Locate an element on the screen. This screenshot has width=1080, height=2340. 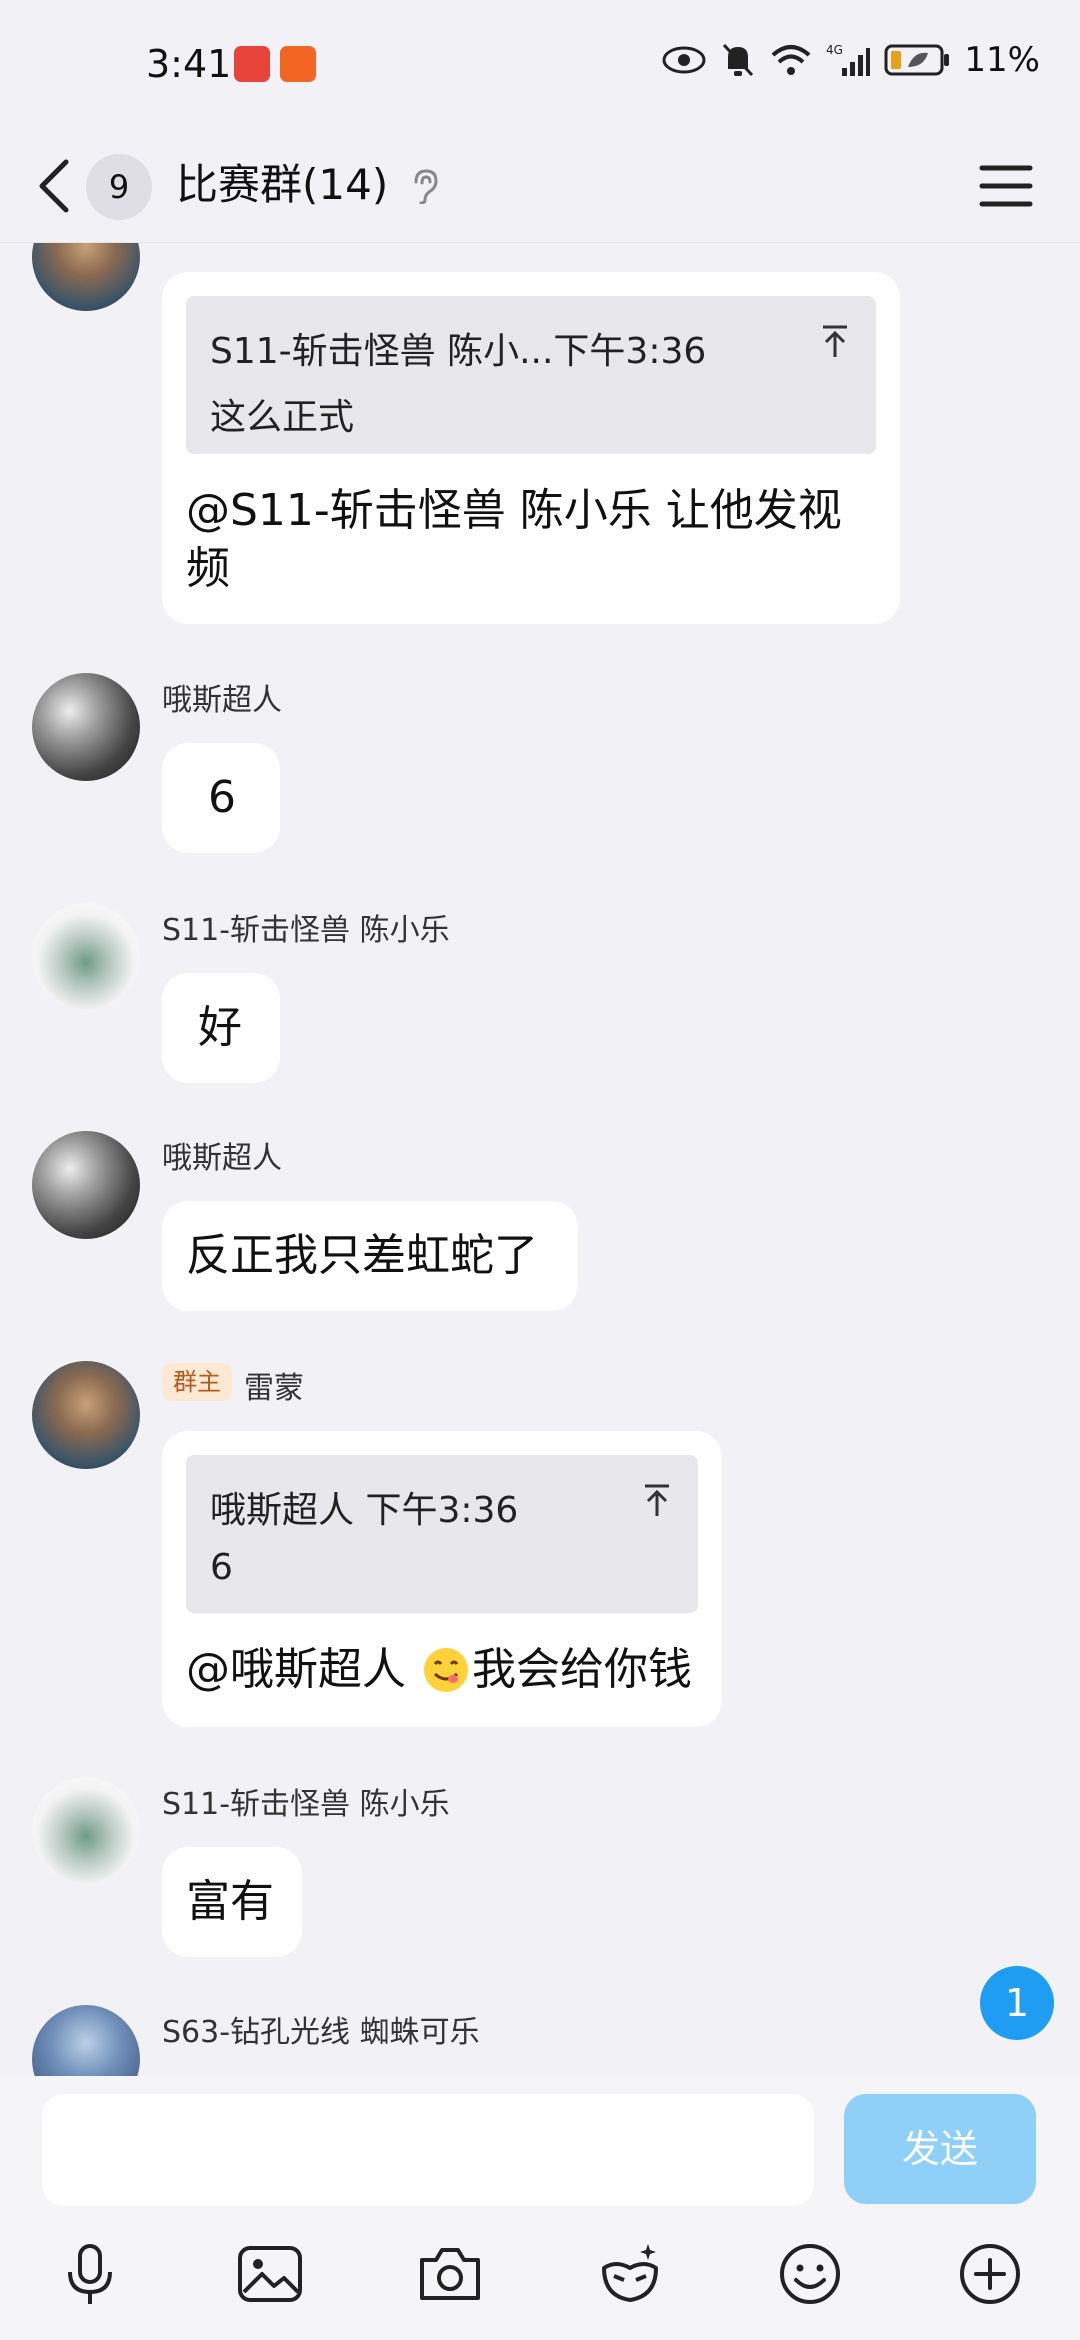
message-bubble: 6 is located at coordinates (221, 798).